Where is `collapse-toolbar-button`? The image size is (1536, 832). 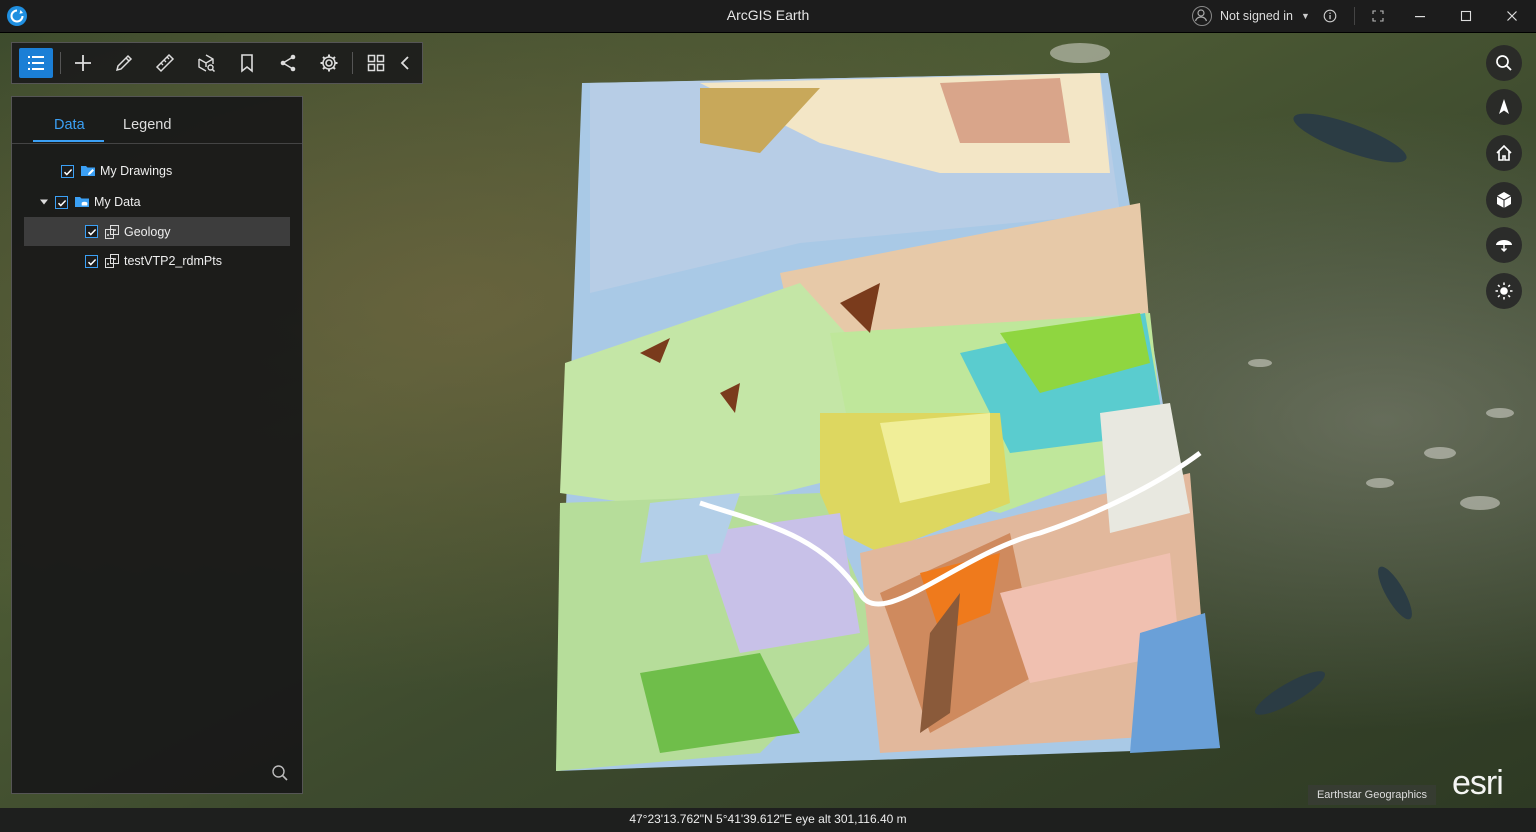 collapse-toolbar-button is located at coordinates (405, 63).